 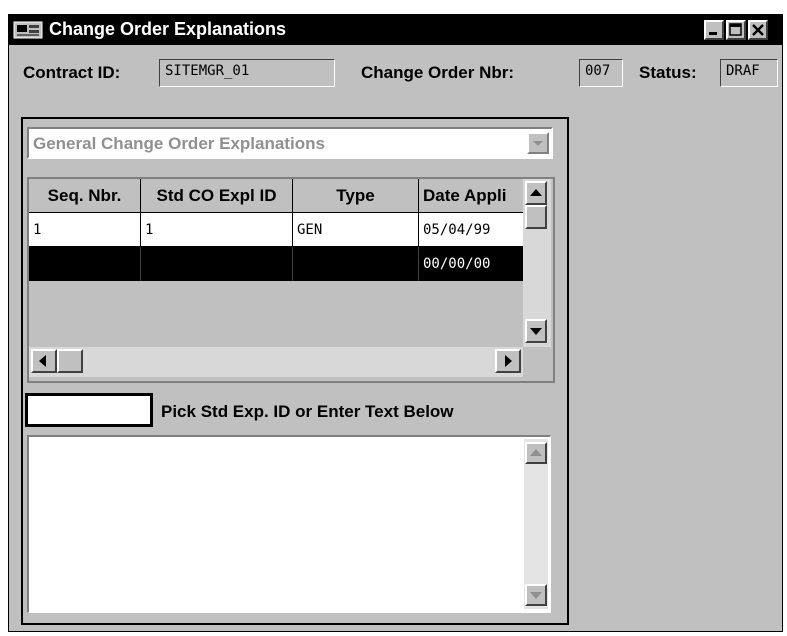 I want to click on cell-date-applied: 00/00/00, so click(x=471, y=264).